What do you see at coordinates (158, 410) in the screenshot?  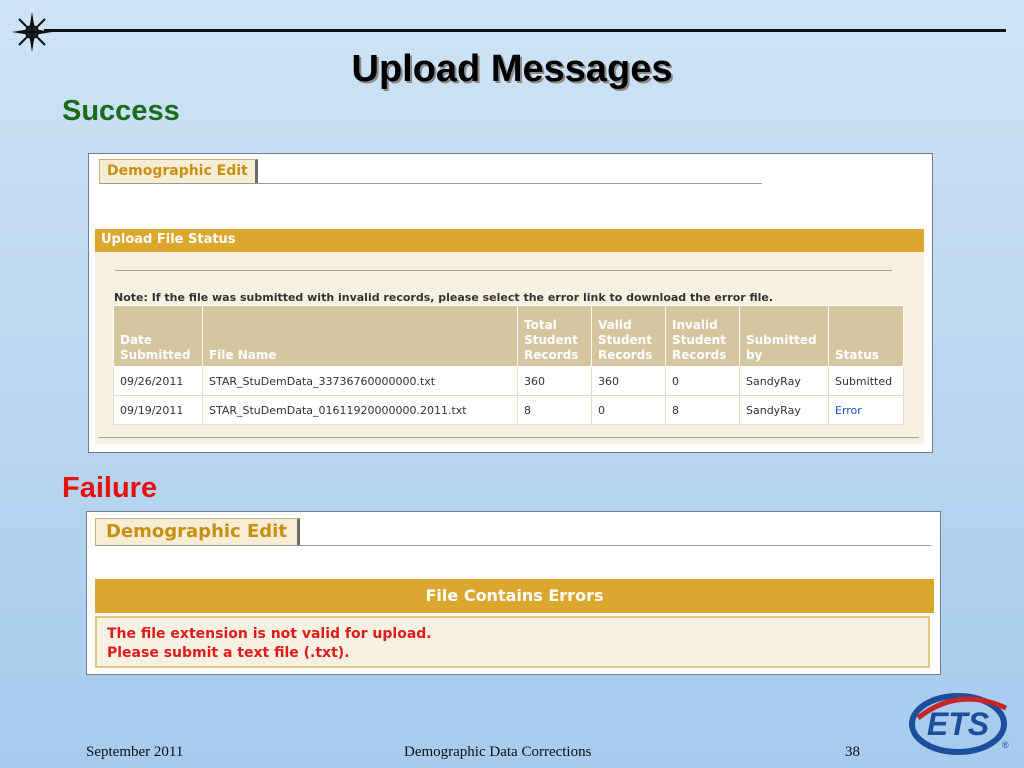 I see `date-submitted-cell: 09/19/2011` at bounding box center [158, 410].